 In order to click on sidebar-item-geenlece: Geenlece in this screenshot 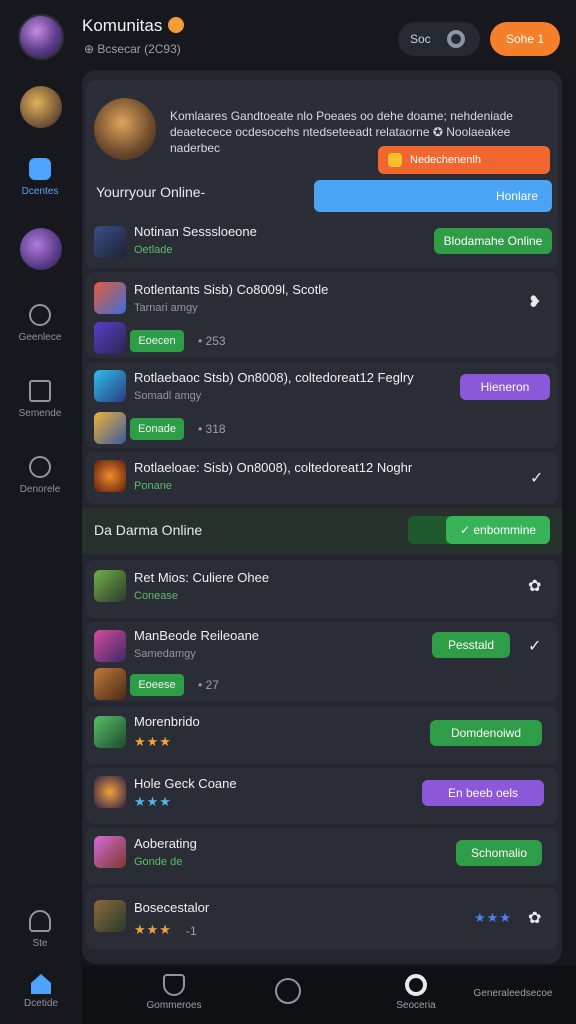, I will do `click(40, 323)`.